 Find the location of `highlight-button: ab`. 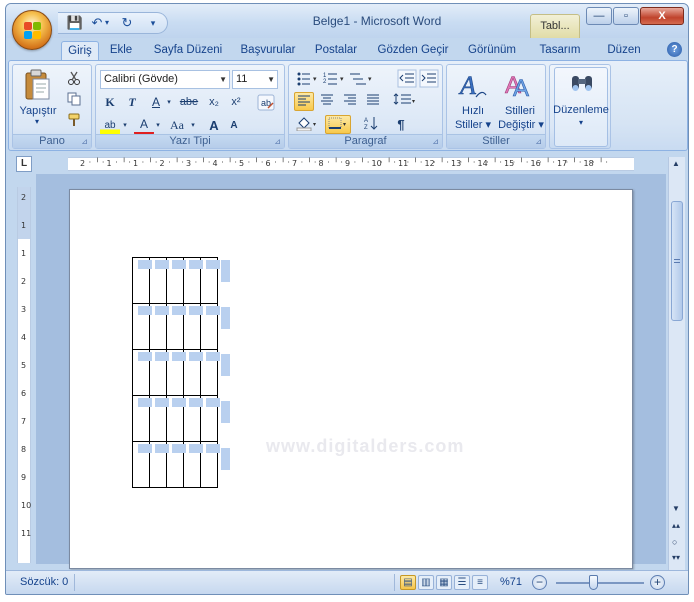

highlight-button: ab is located at coordinates (110, 125).